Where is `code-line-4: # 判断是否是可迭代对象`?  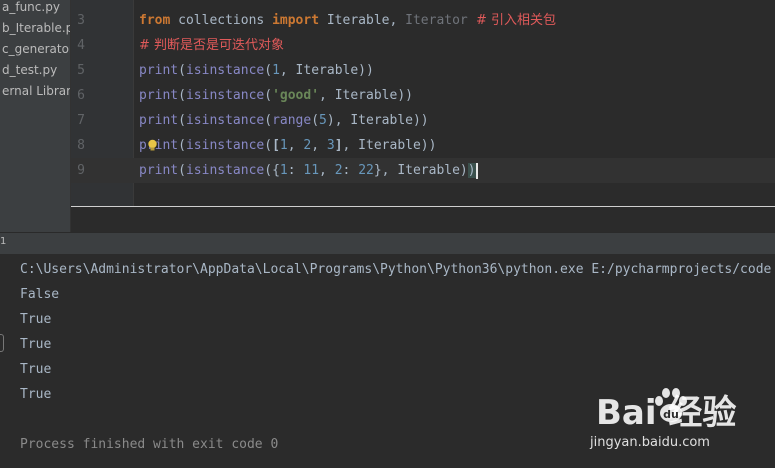
code-line-4: # 判断是否是可迭代对象 is located at coordinates (211, 45).